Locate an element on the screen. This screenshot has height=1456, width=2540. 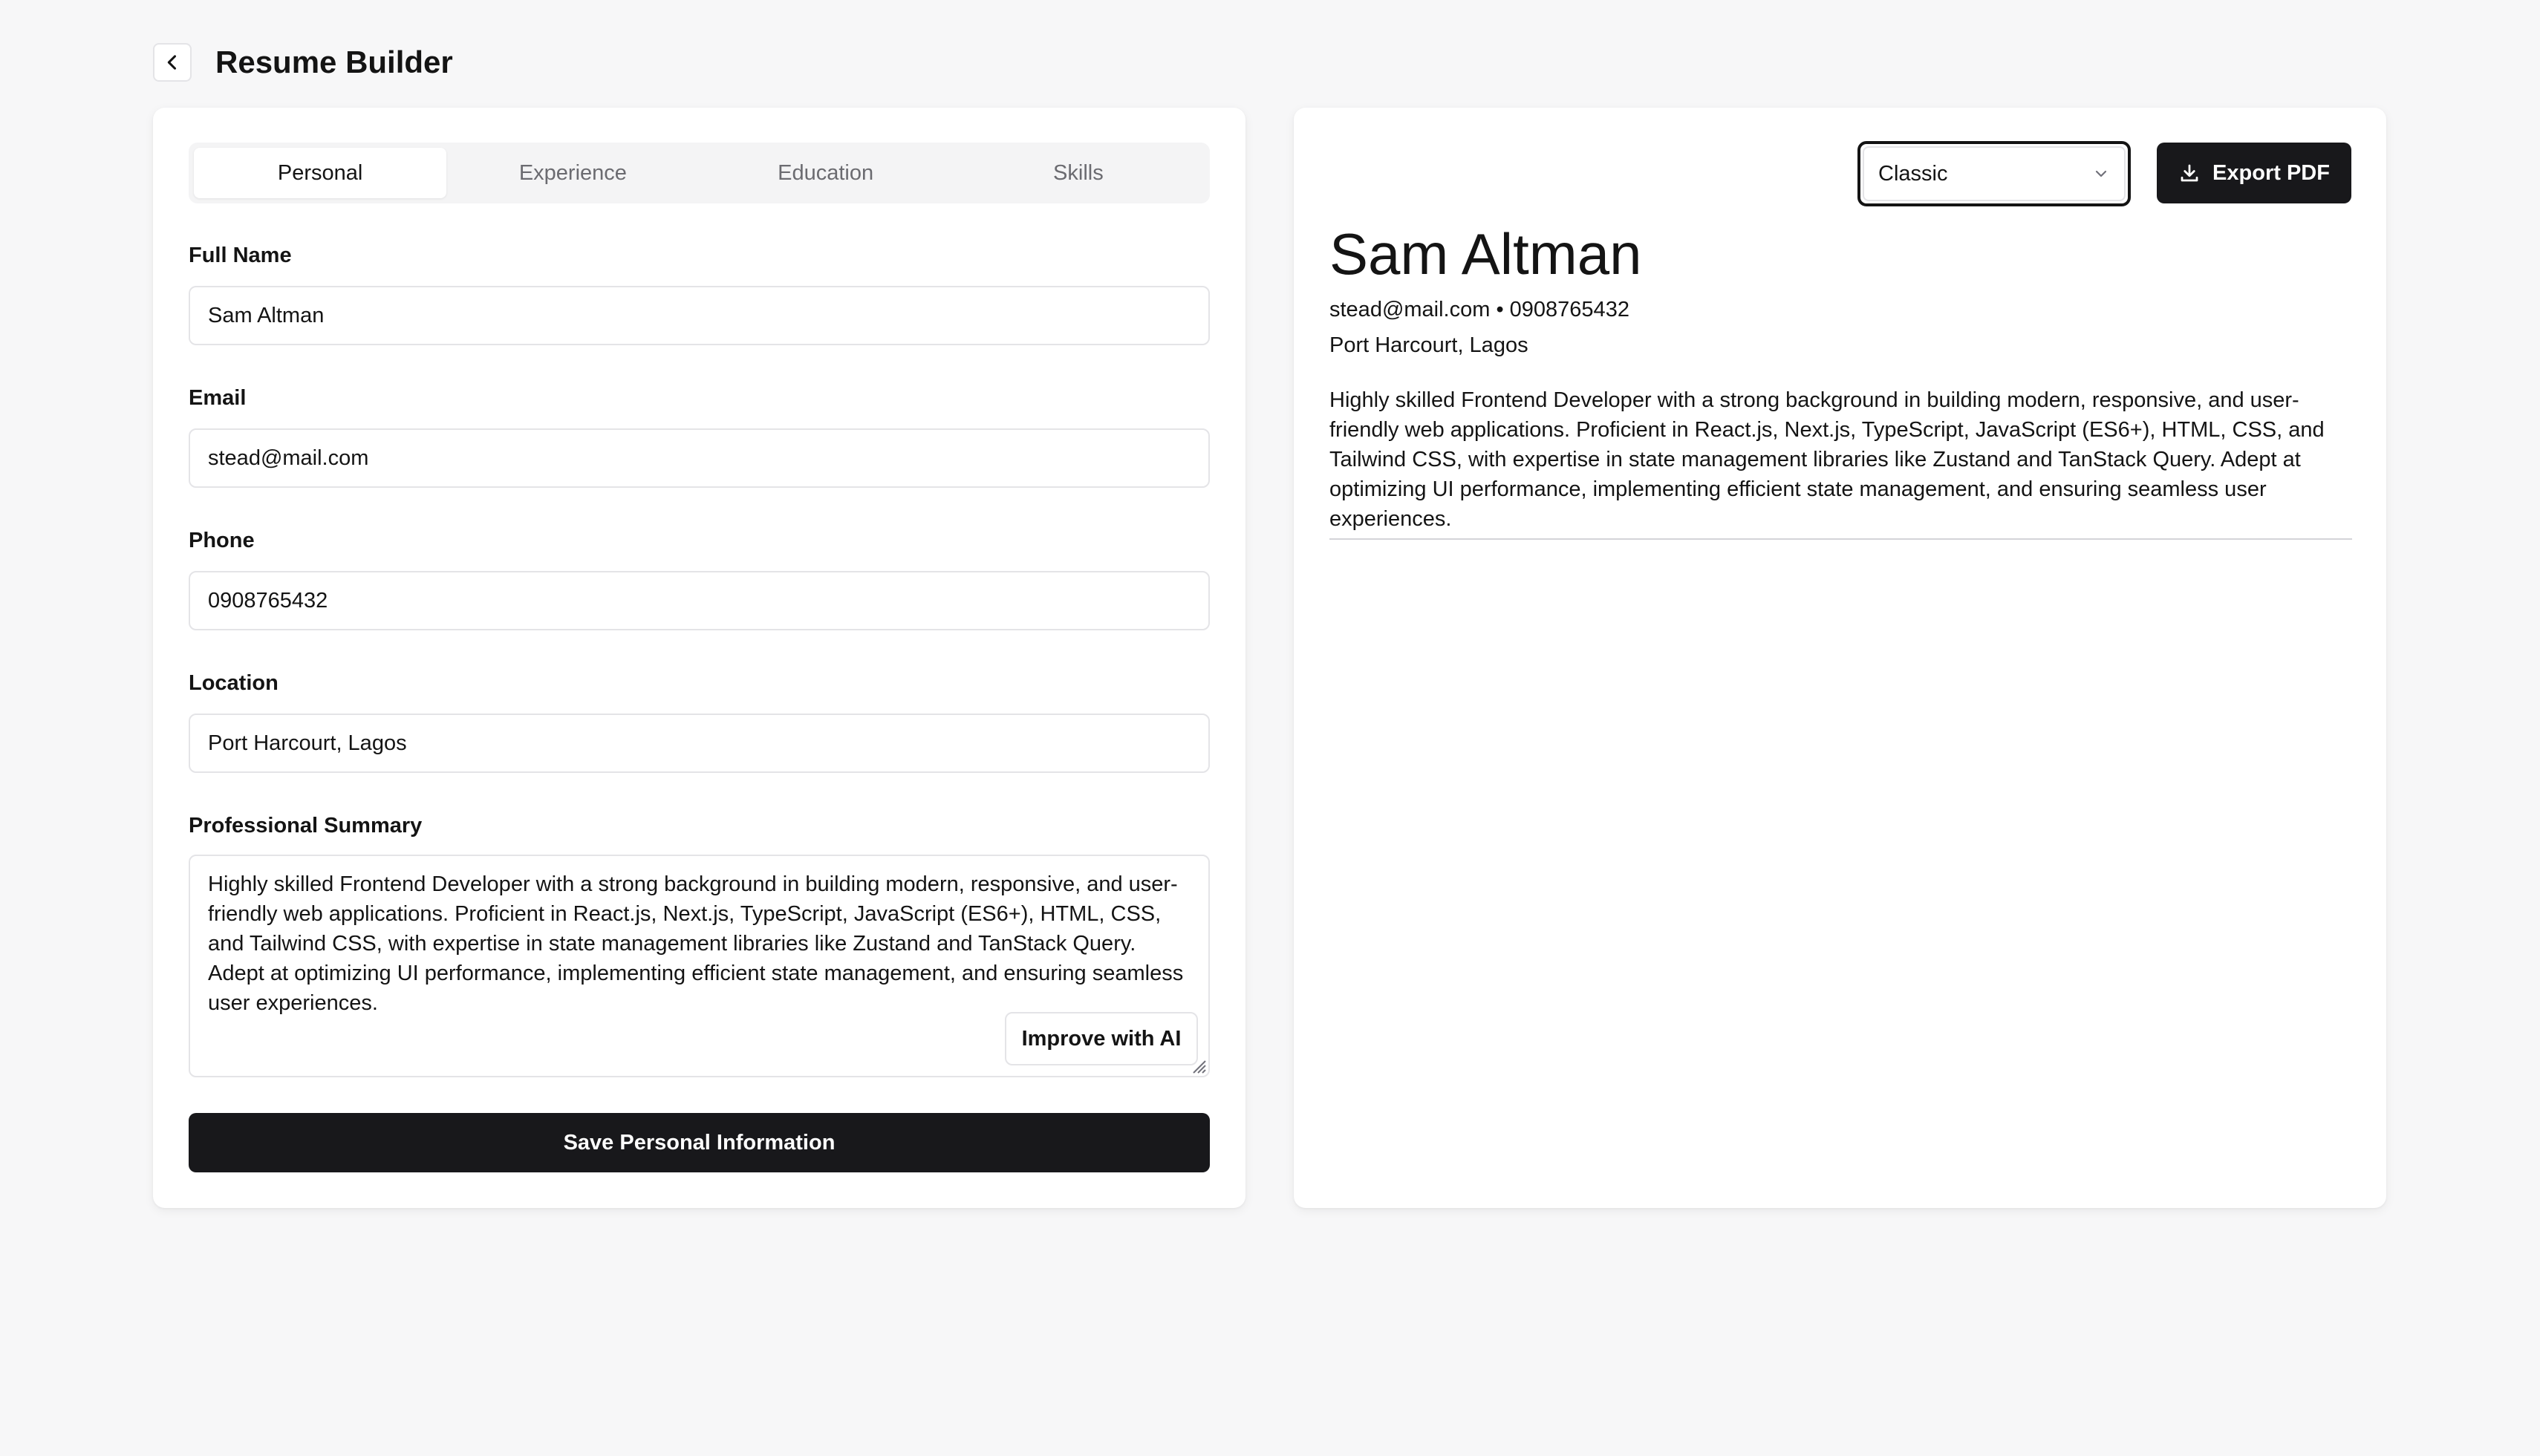
chevron-left-icon is located at coordinates (172, 63).